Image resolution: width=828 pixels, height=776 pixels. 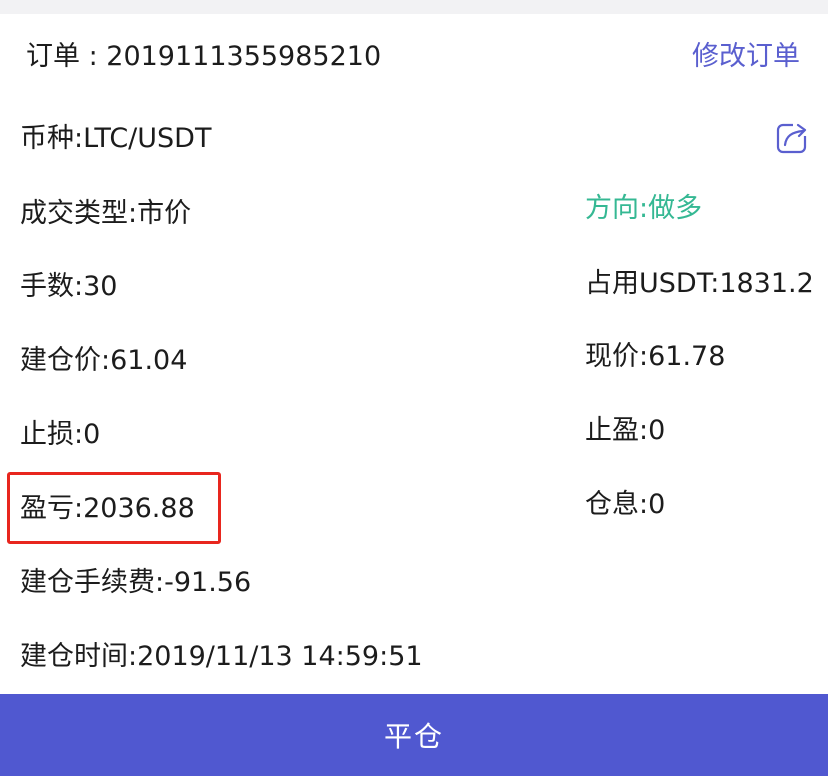 What do you see at coordinates (746, 57) in the screenshot?
I see `edit-order-link: 修改订单` at bounding box center [746, 57].